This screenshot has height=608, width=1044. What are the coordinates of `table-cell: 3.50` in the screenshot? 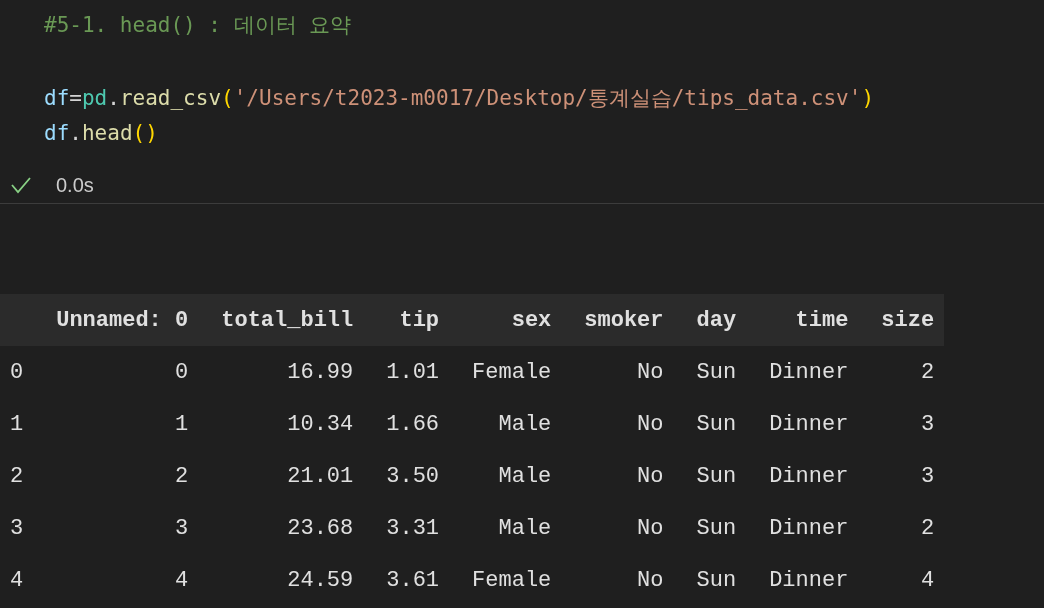 It's located at (413, 476).